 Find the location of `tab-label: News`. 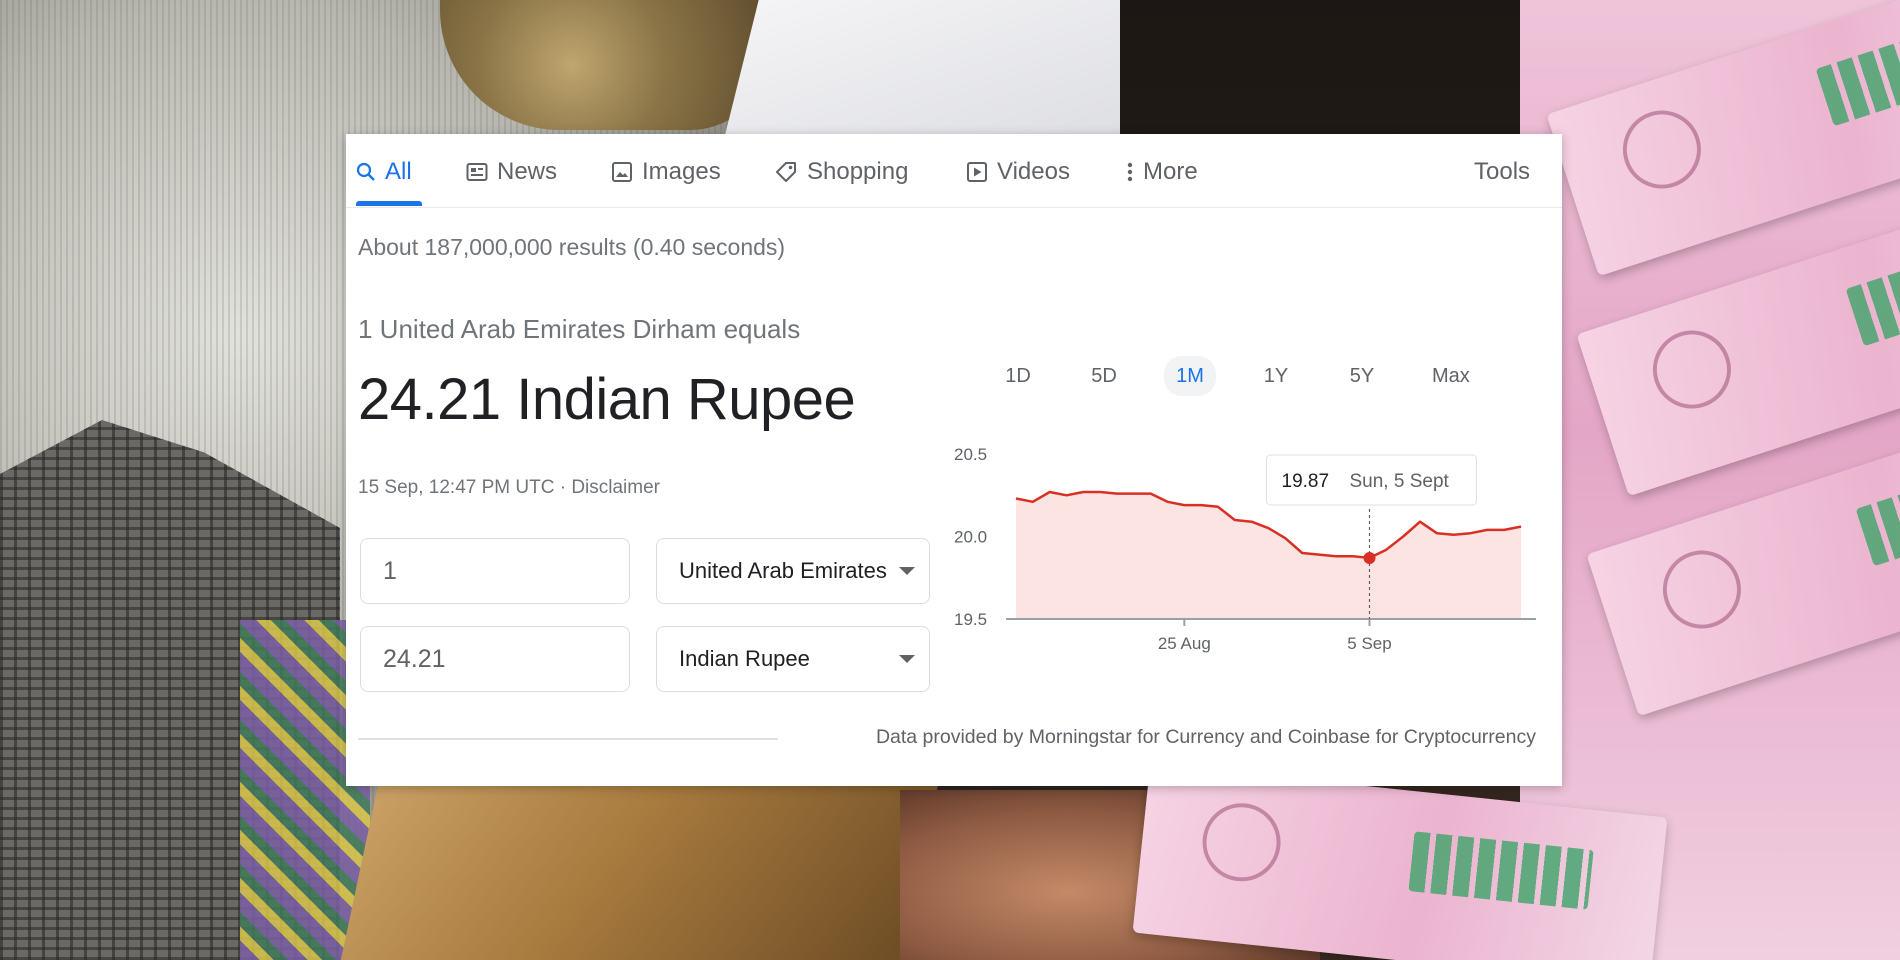

tab-label: News is located at coordinates (527, 171).